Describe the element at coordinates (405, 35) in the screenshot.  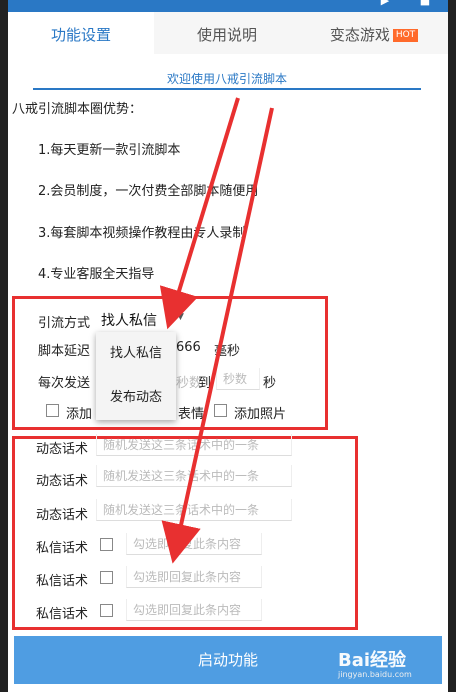
I see `hot-badge: HOT` at that location.